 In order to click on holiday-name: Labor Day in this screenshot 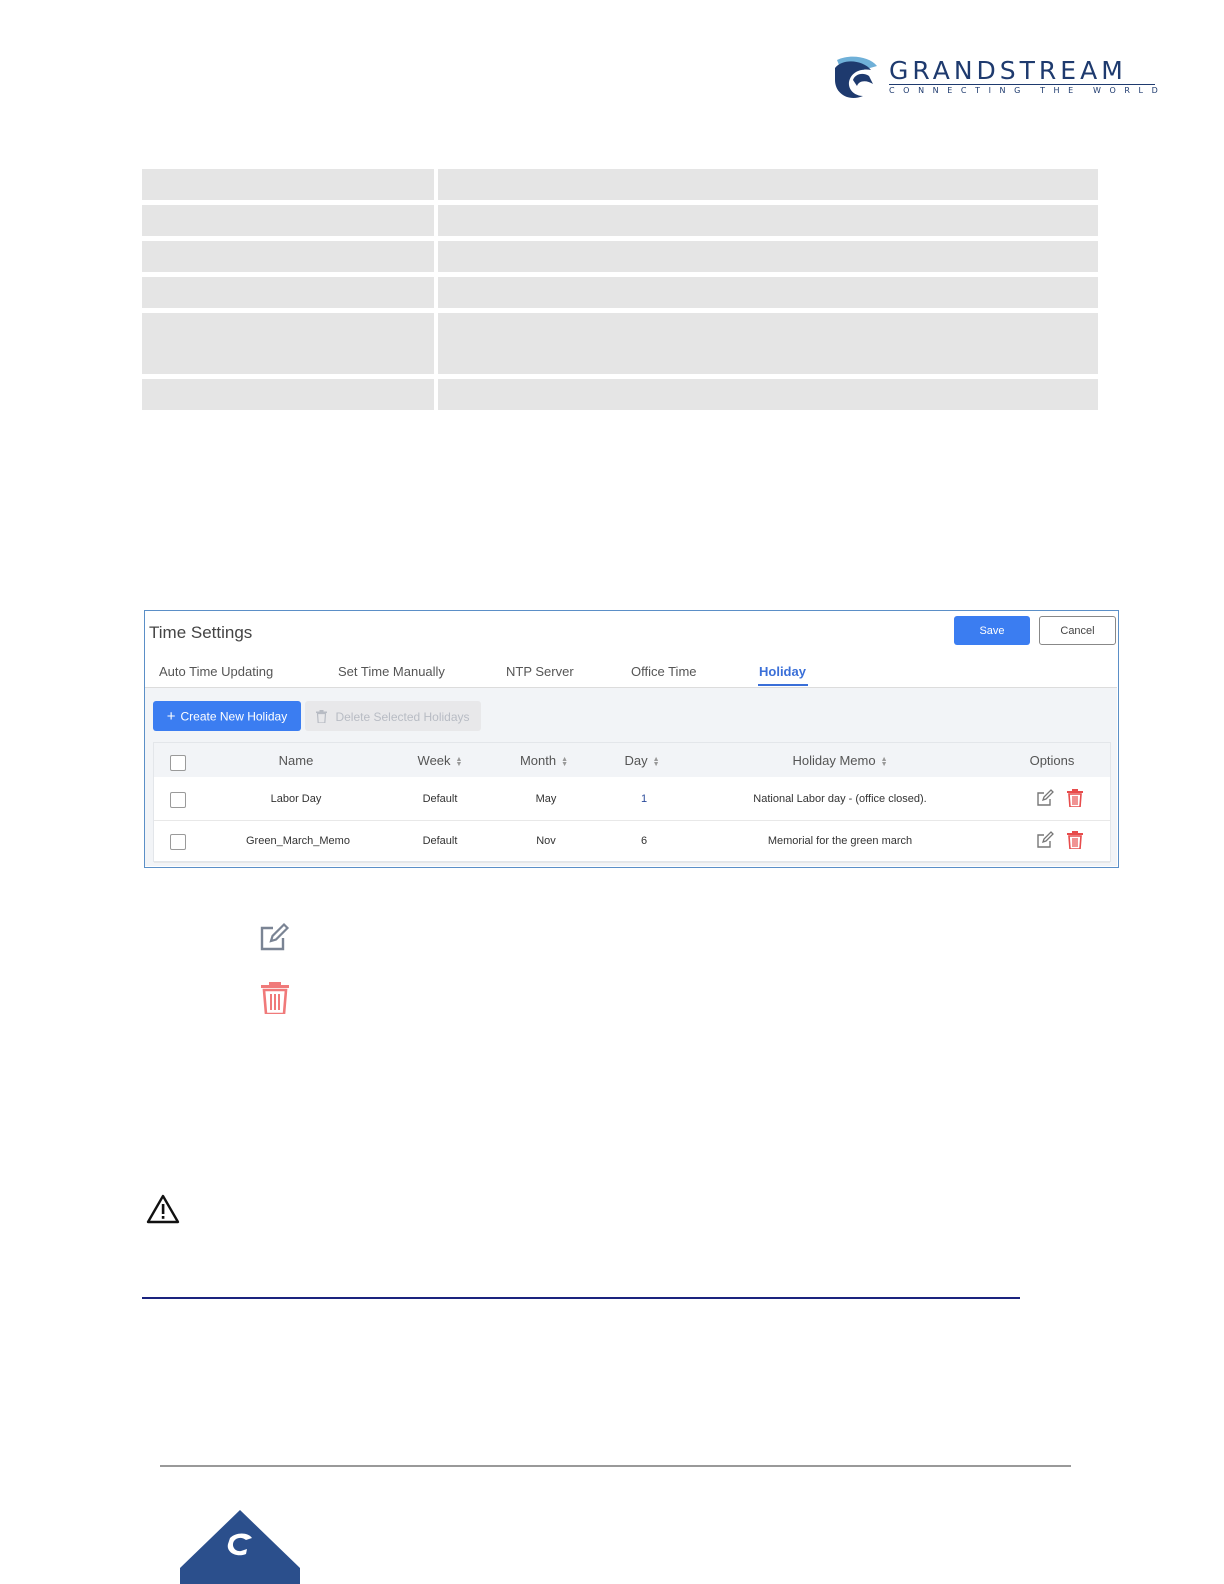, I will do `click(296, 799)`.